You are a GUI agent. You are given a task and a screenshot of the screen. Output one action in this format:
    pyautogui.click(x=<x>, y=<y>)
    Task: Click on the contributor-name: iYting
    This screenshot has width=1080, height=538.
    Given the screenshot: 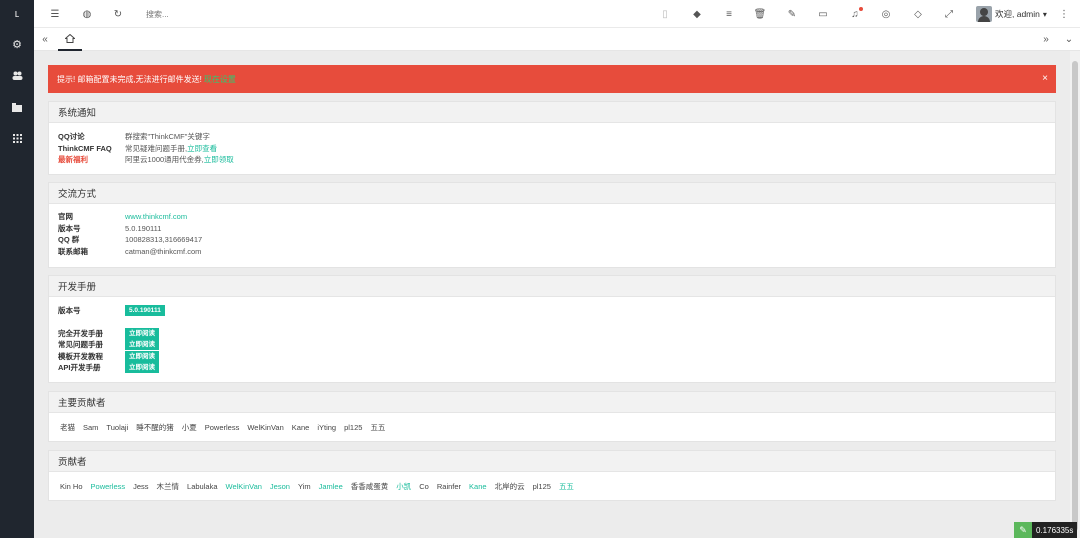 What is the action you would take?
    pyautogui.click(x=327, y=427)
    